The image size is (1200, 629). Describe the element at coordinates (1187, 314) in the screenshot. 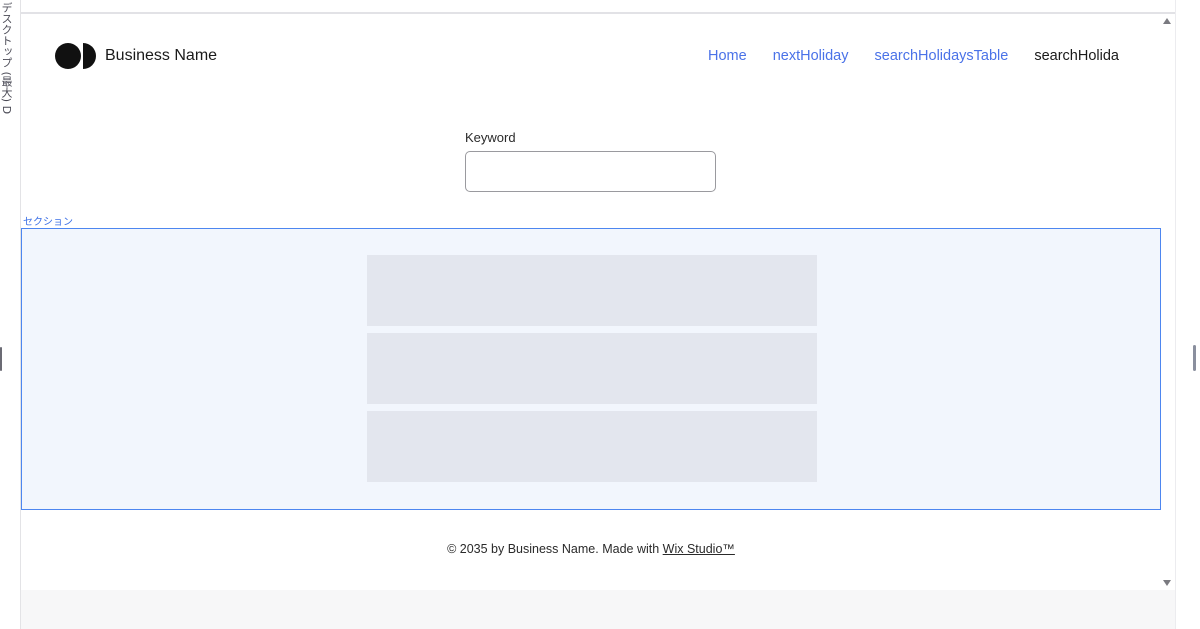

I see `editor-right-panel` at that location.